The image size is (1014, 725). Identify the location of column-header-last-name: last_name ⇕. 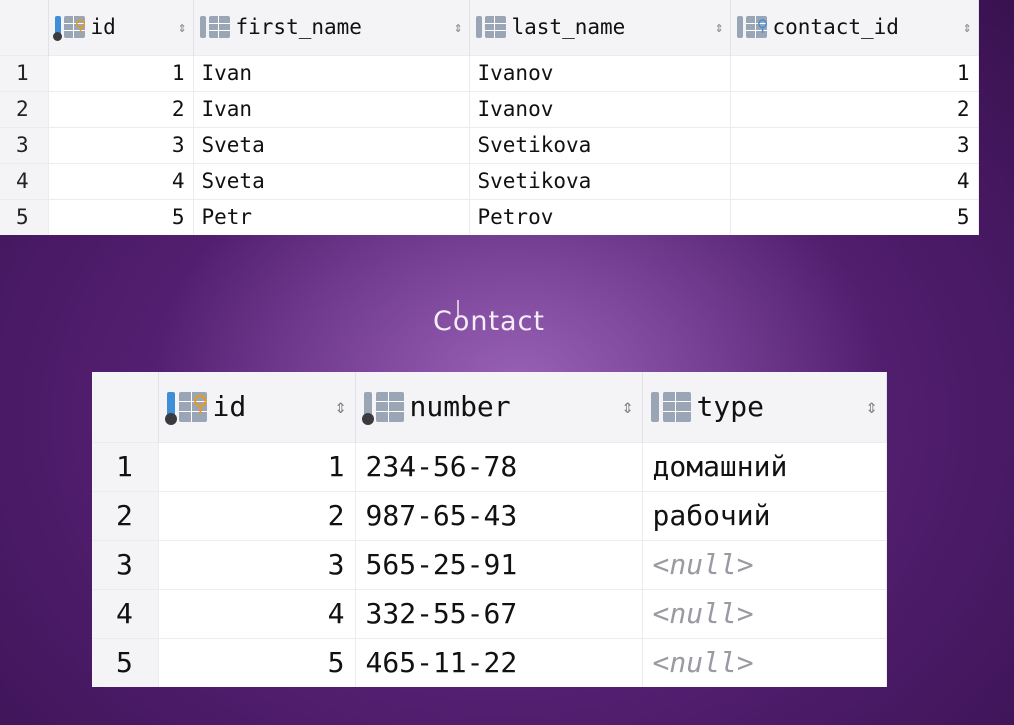
(600, 27).